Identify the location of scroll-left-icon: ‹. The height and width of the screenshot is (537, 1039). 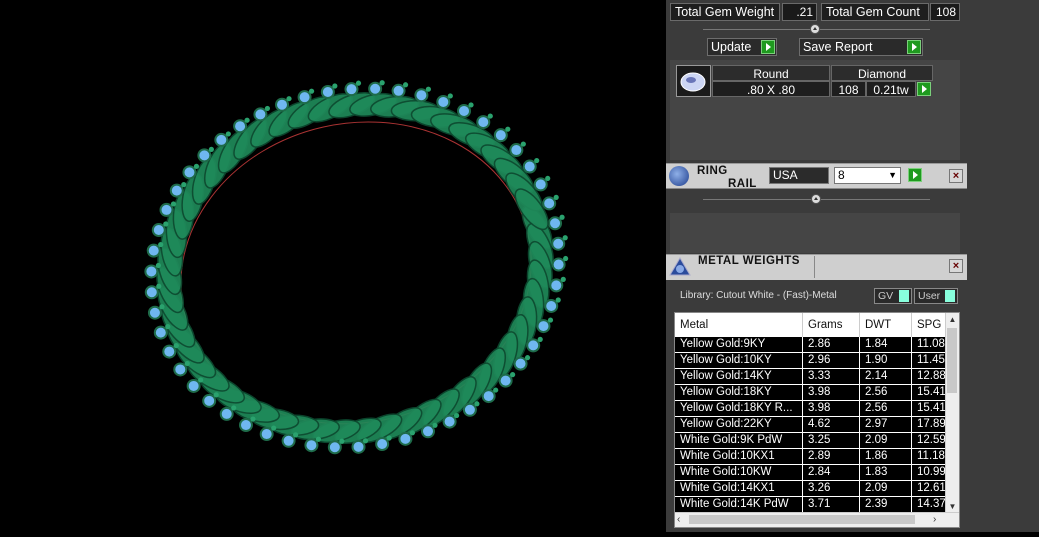
(678, 520).